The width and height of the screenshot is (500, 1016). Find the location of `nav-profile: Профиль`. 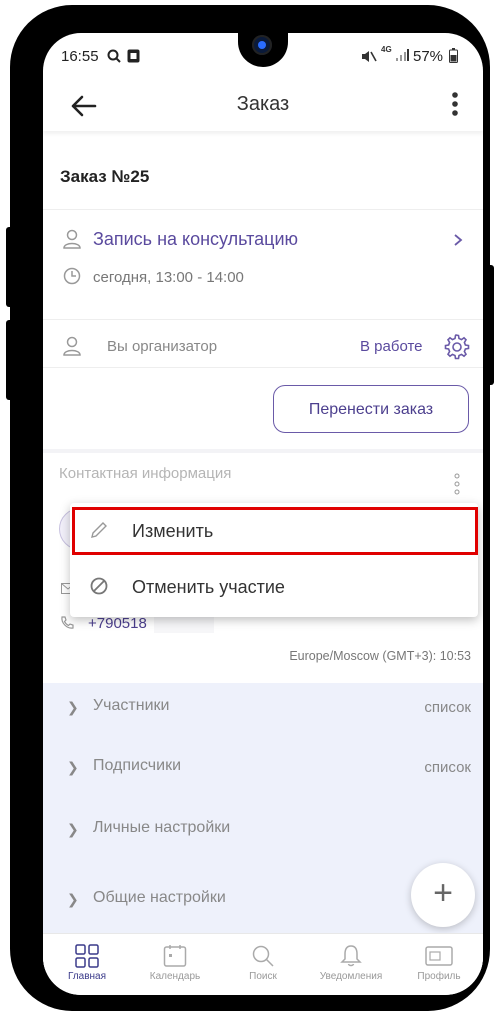

nav-profile: Профиль is located at coordinates (439, 966).